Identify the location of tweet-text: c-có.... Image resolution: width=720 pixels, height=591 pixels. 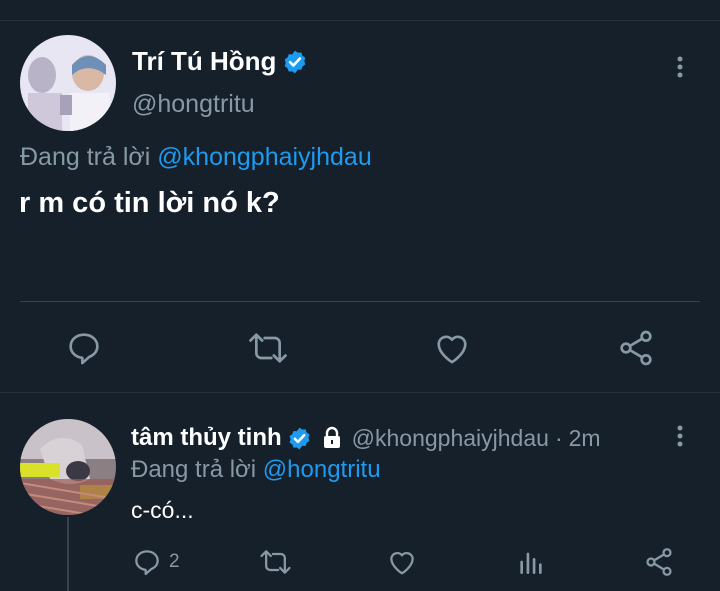
(162, 510).